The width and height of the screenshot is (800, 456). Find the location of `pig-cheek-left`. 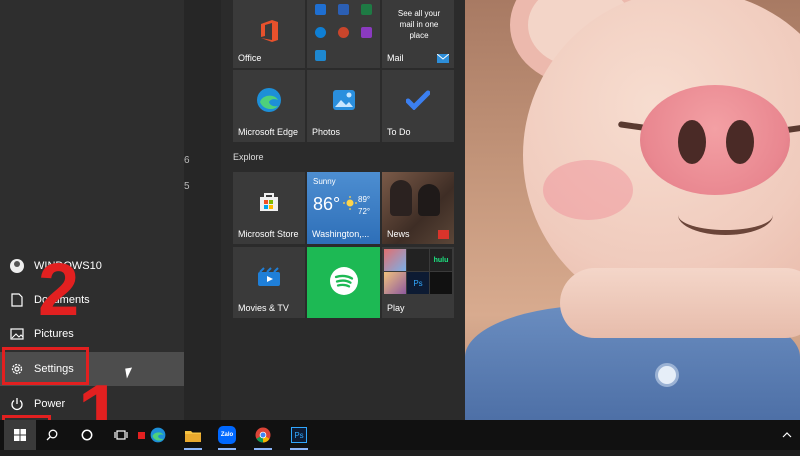

pig-cheek-left is located at coordinates (588, 190).